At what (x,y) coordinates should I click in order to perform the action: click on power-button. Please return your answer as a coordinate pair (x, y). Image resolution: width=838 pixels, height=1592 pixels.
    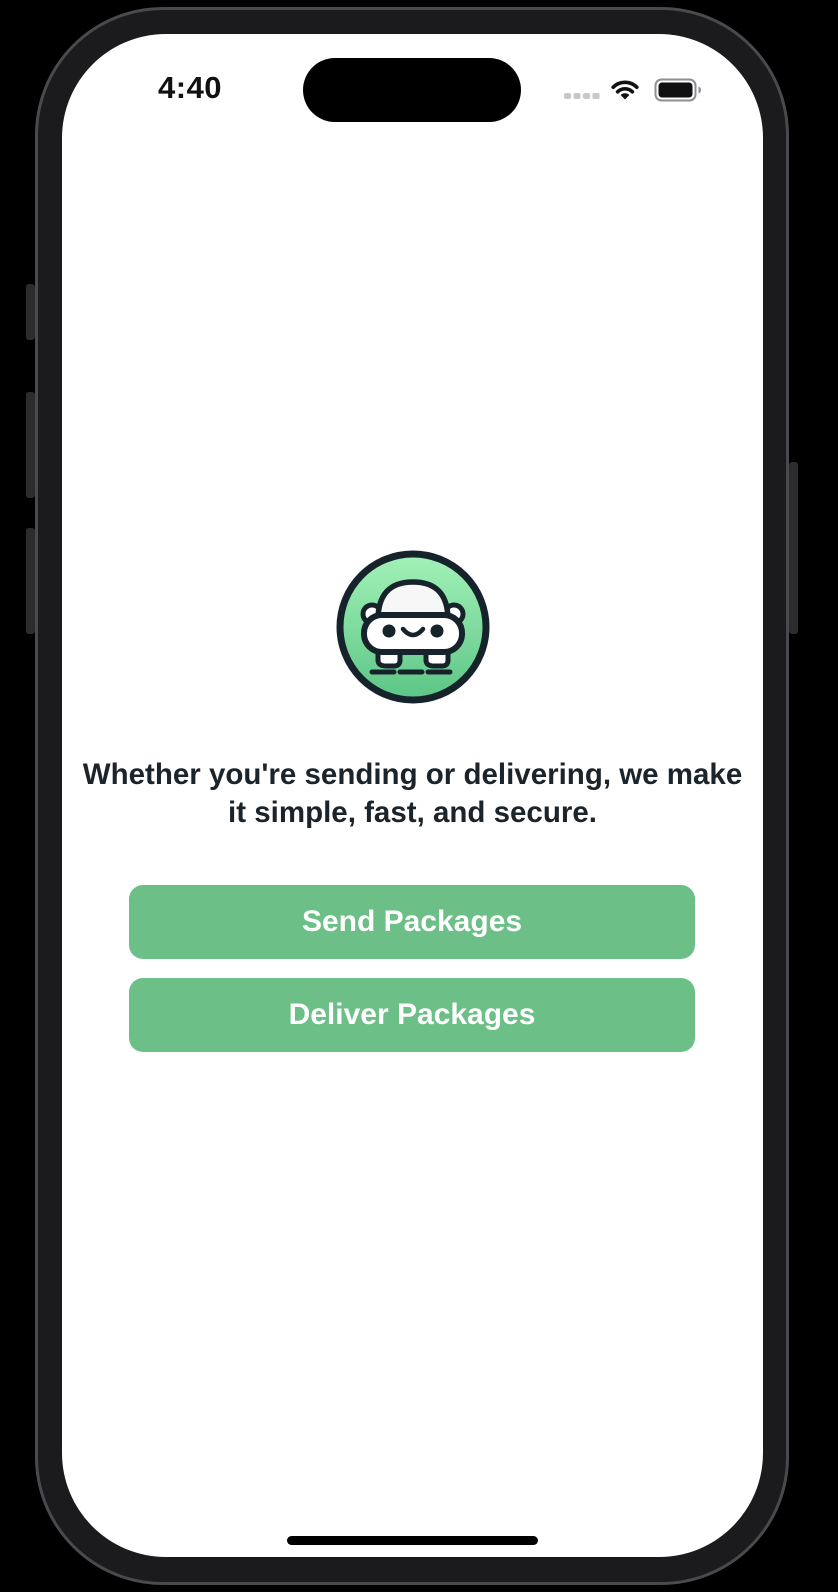
    Looking at the image, I should click on (793, 548).